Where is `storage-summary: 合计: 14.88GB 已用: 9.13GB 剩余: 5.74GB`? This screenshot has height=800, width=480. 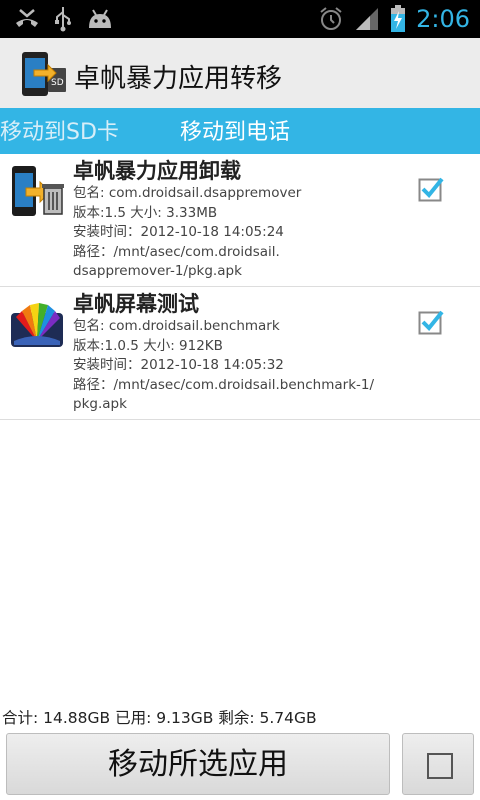 storage-summary: 合计: 14.88GB 已用: 9.13GB 剩余: 5.74GB is located at coordinates (159, 718).